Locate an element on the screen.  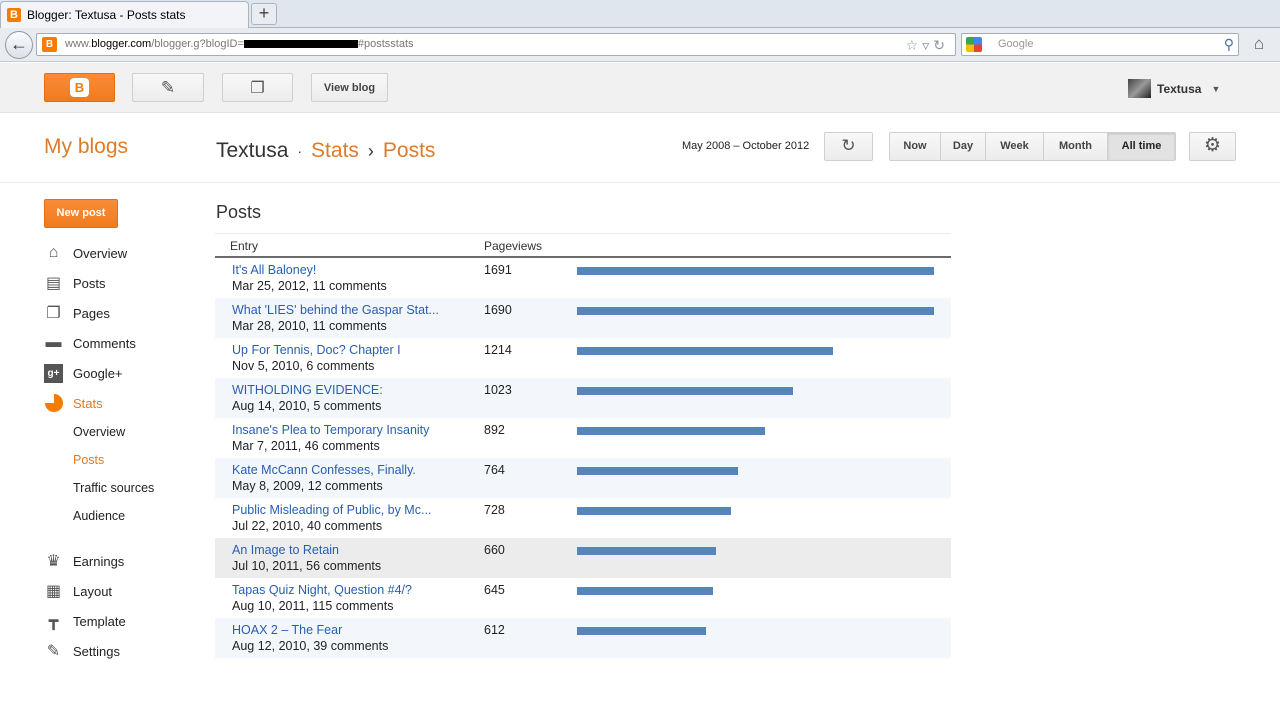
sidebar-item-label: Layout is located at coordinates (93, 591).